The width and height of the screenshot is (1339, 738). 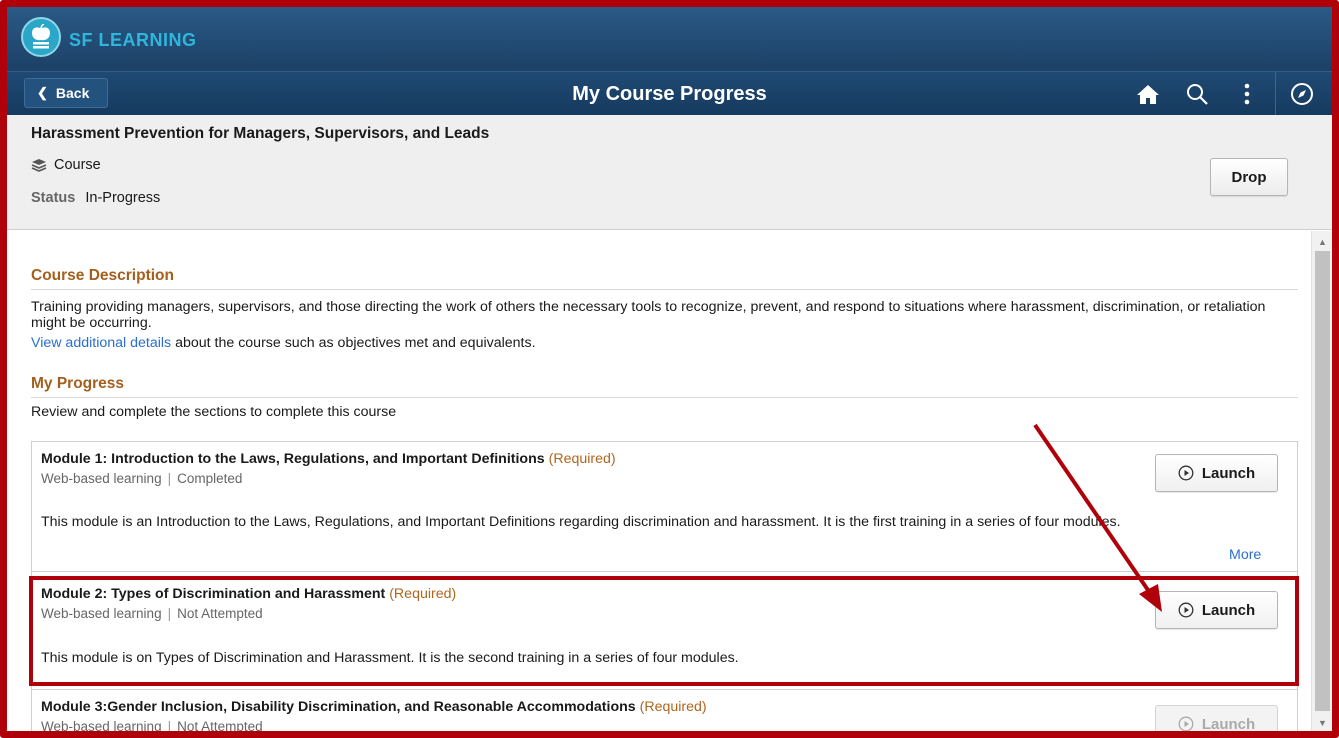 I want to click on more-link: More, so click(x=1245, y=555).